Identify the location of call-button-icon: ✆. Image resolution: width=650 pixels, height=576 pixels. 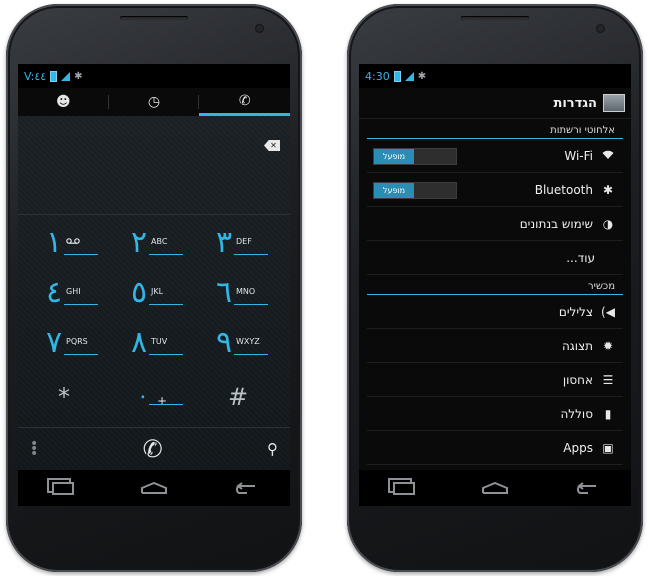
(153, 449).